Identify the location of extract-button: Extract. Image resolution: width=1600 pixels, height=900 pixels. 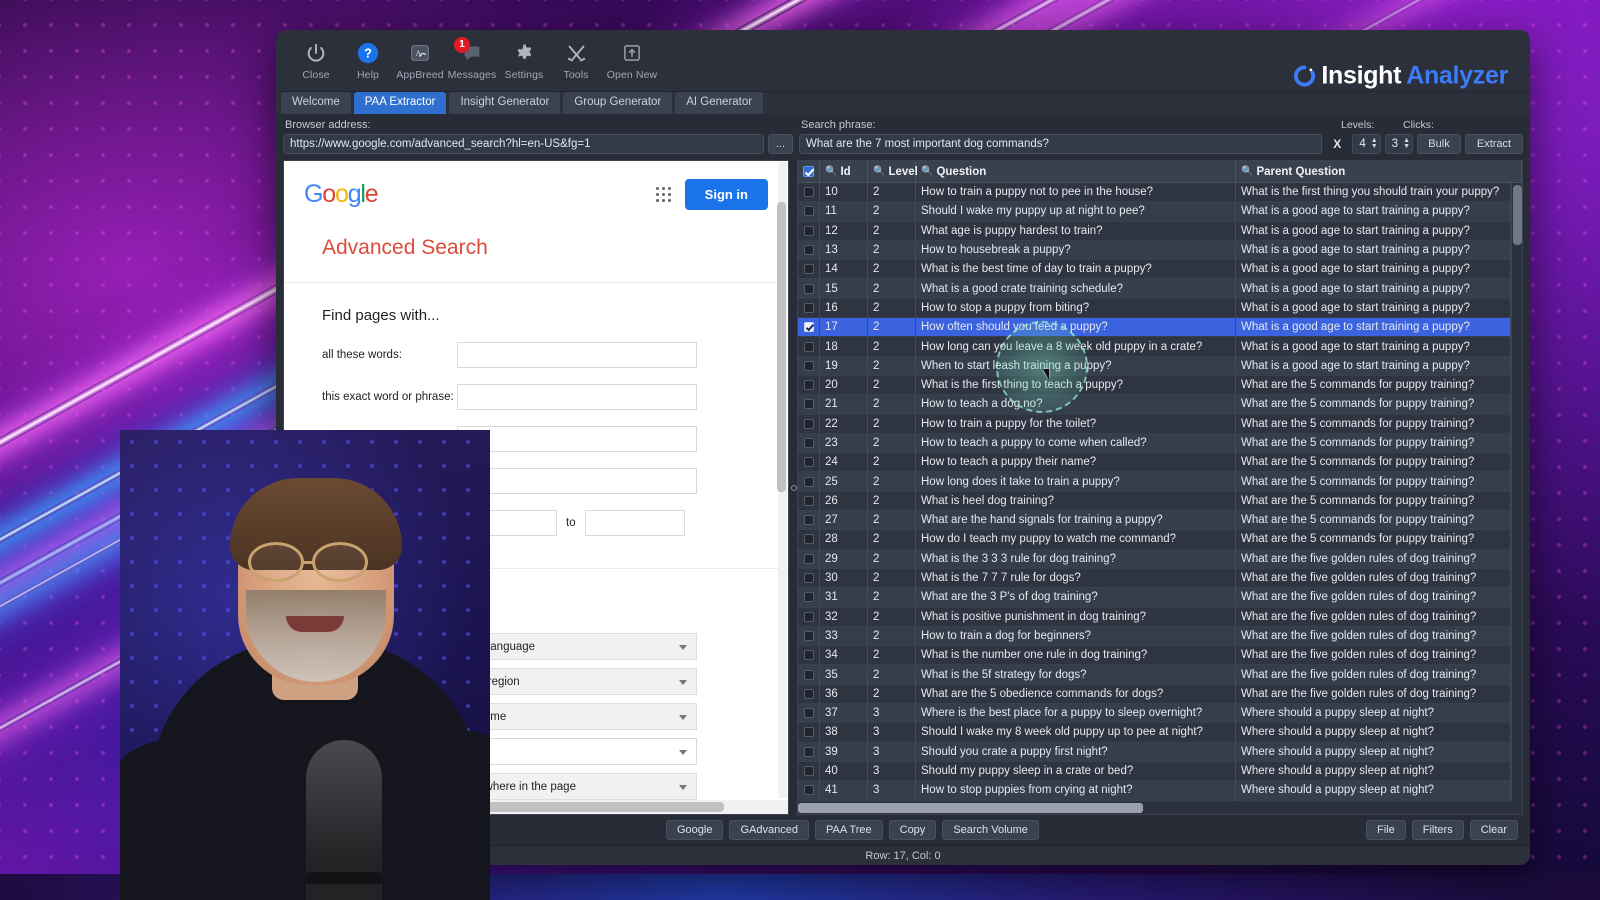
(1494, 144).